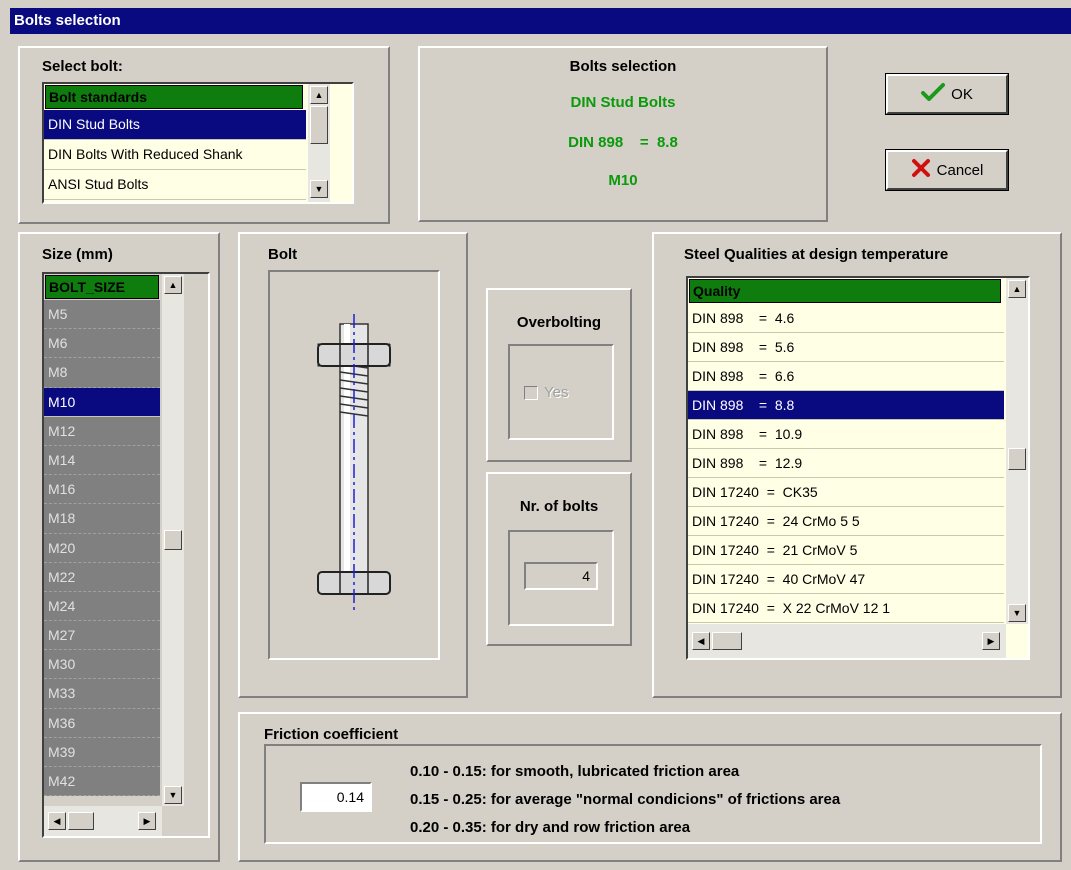 This screenshot has width=1071, height=870. I want to click on list-item: M18, so click(102, 519).